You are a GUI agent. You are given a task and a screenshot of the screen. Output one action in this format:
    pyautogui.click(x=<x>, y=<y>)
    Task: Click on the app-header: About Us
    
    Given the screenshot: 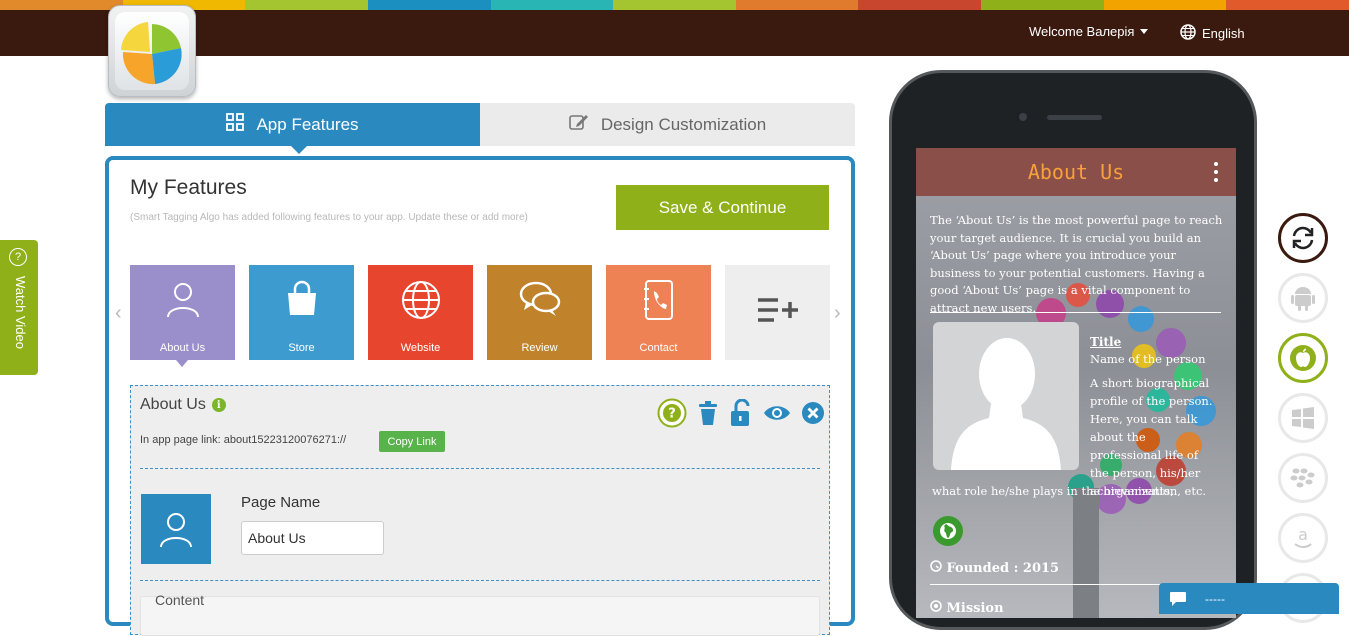 What is the action you would take?
    pyautogui.click(x=1076, y=172)
    